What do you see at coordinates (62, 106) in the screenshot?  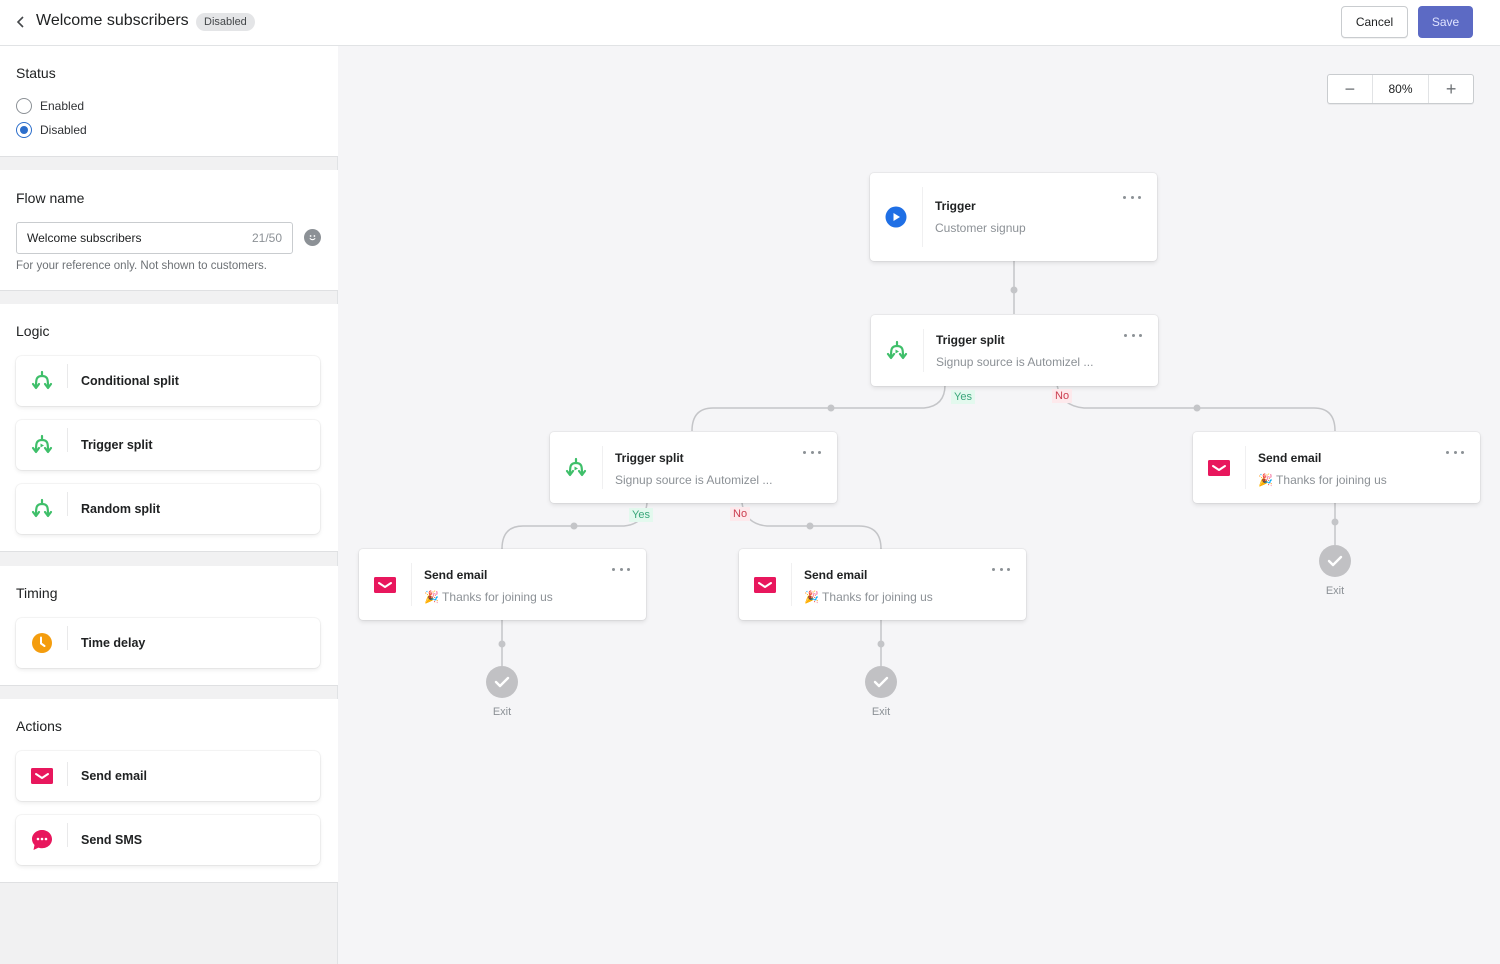 I see `radio-label: Enabled` at bounding box center [62, 106].